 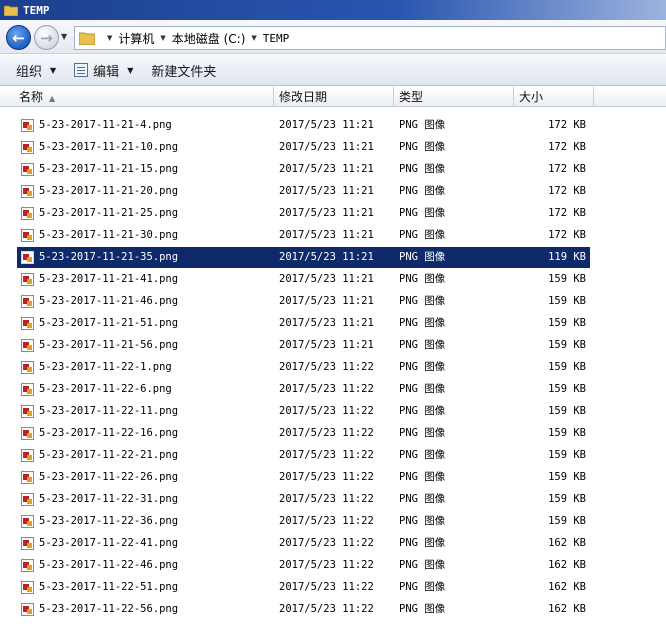 I want to click on file-name: 5-23-2017-11-22-31.png, so click(x=109, y=499).